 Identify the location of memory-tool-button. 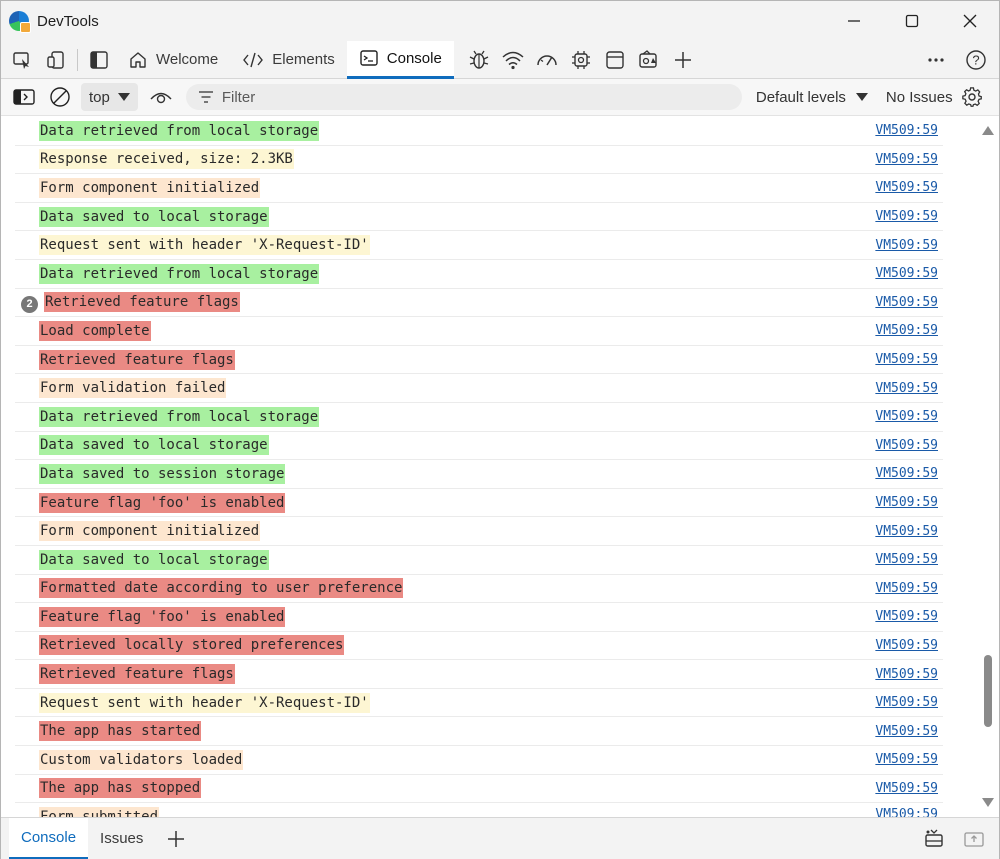
(581, 60).